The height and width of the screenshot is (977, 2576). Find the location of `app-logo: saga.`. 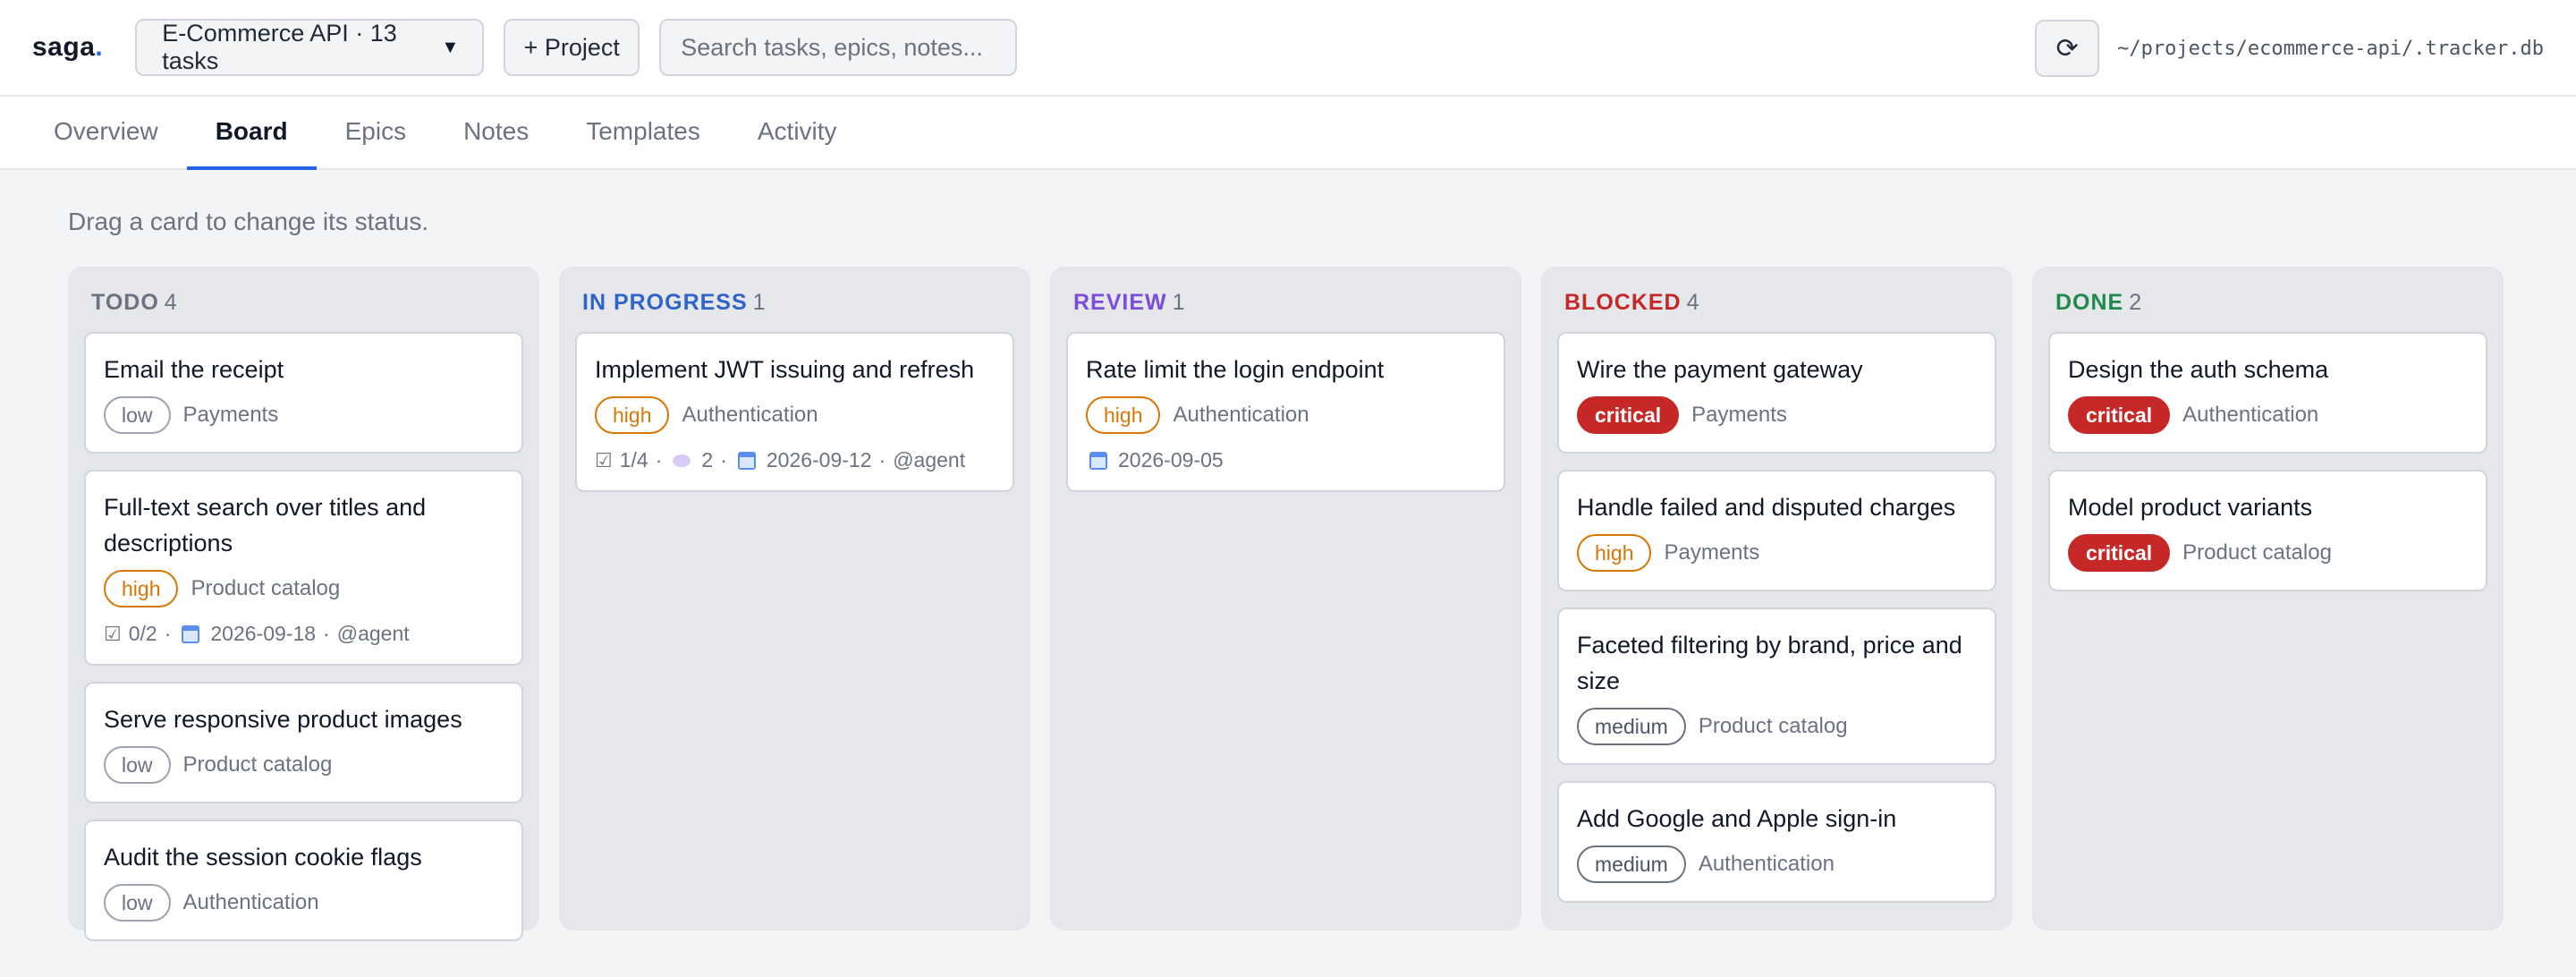

app-logo: saga. is located at coordinates (67, 47).